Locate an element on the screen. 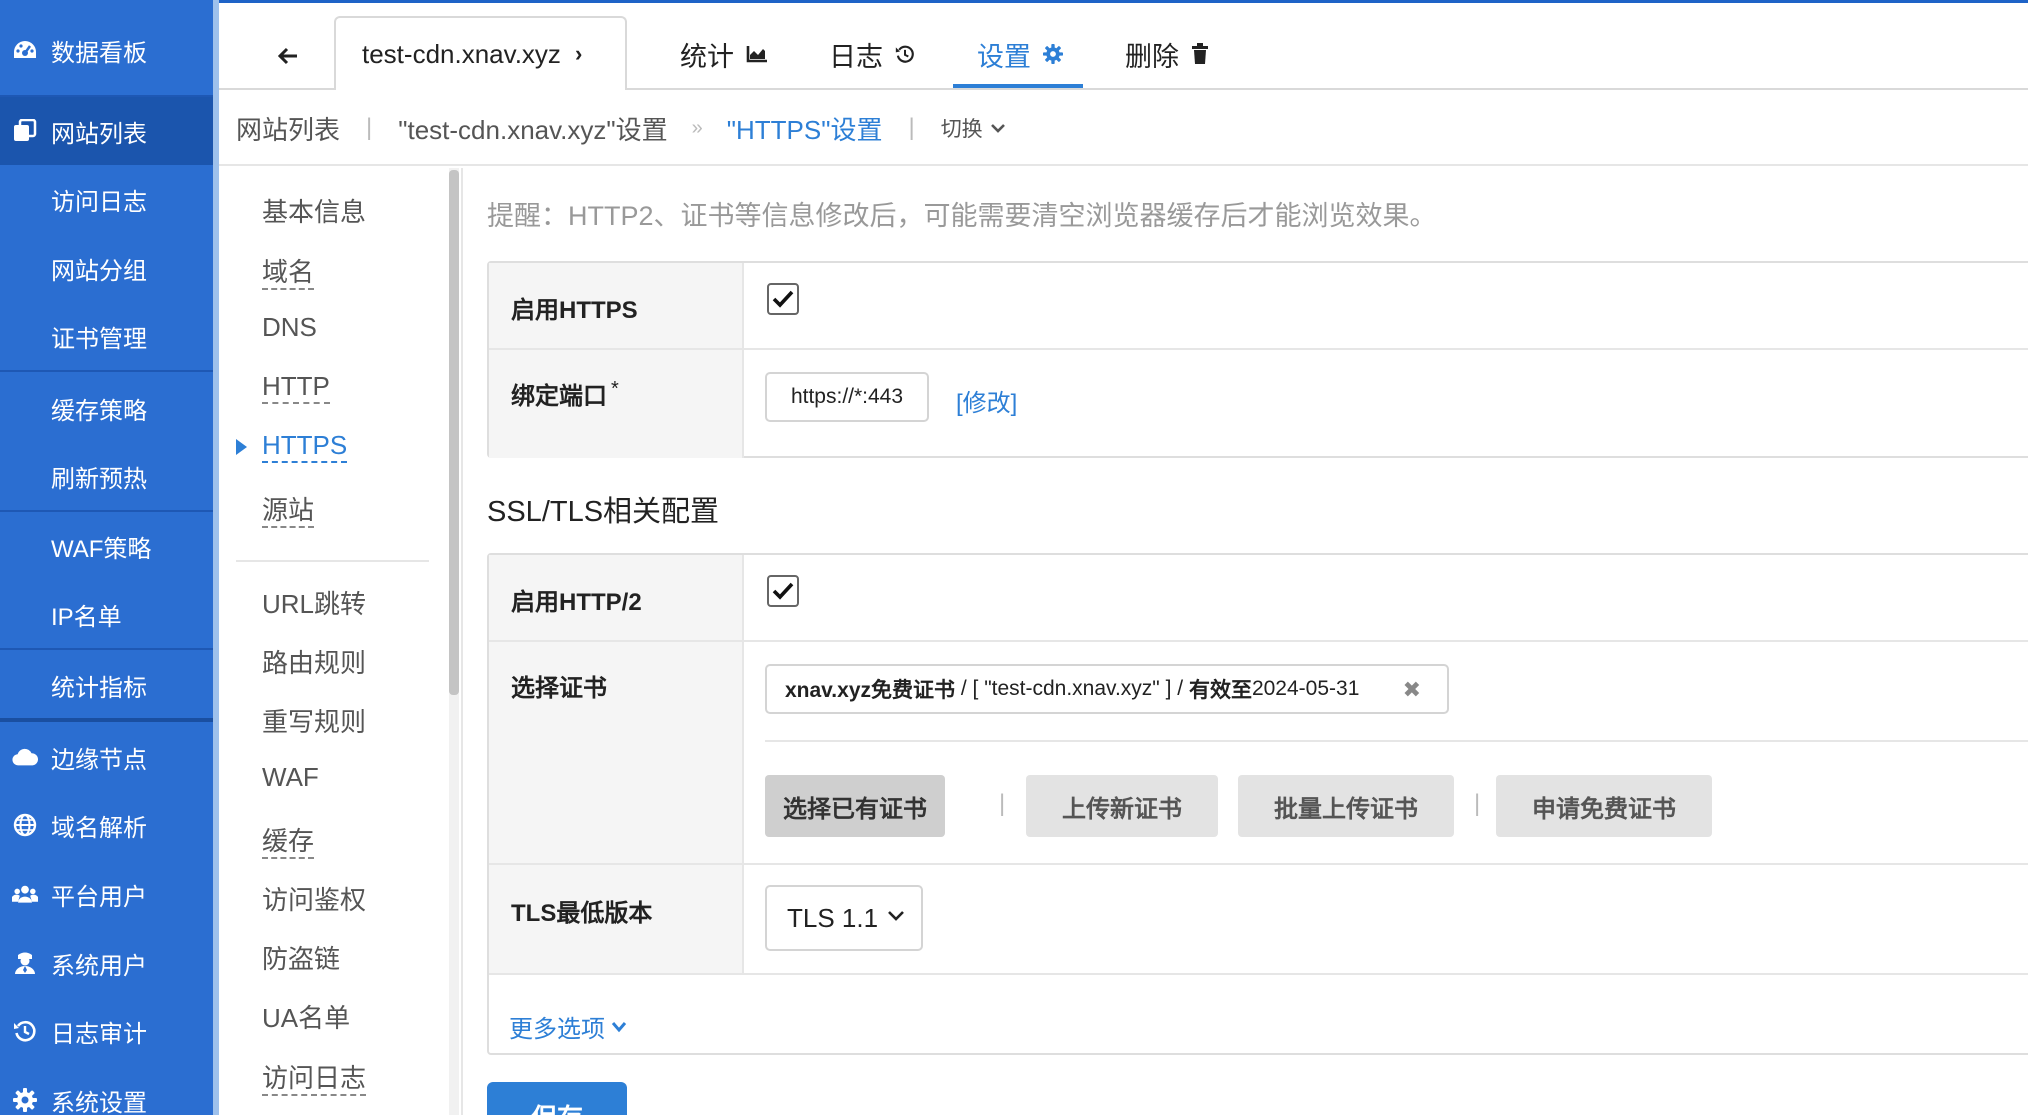 The width and height of the screenshot is (2028, 1115). breadcrumb-site-list: 网站列表 is located at coordinates (288, 128).